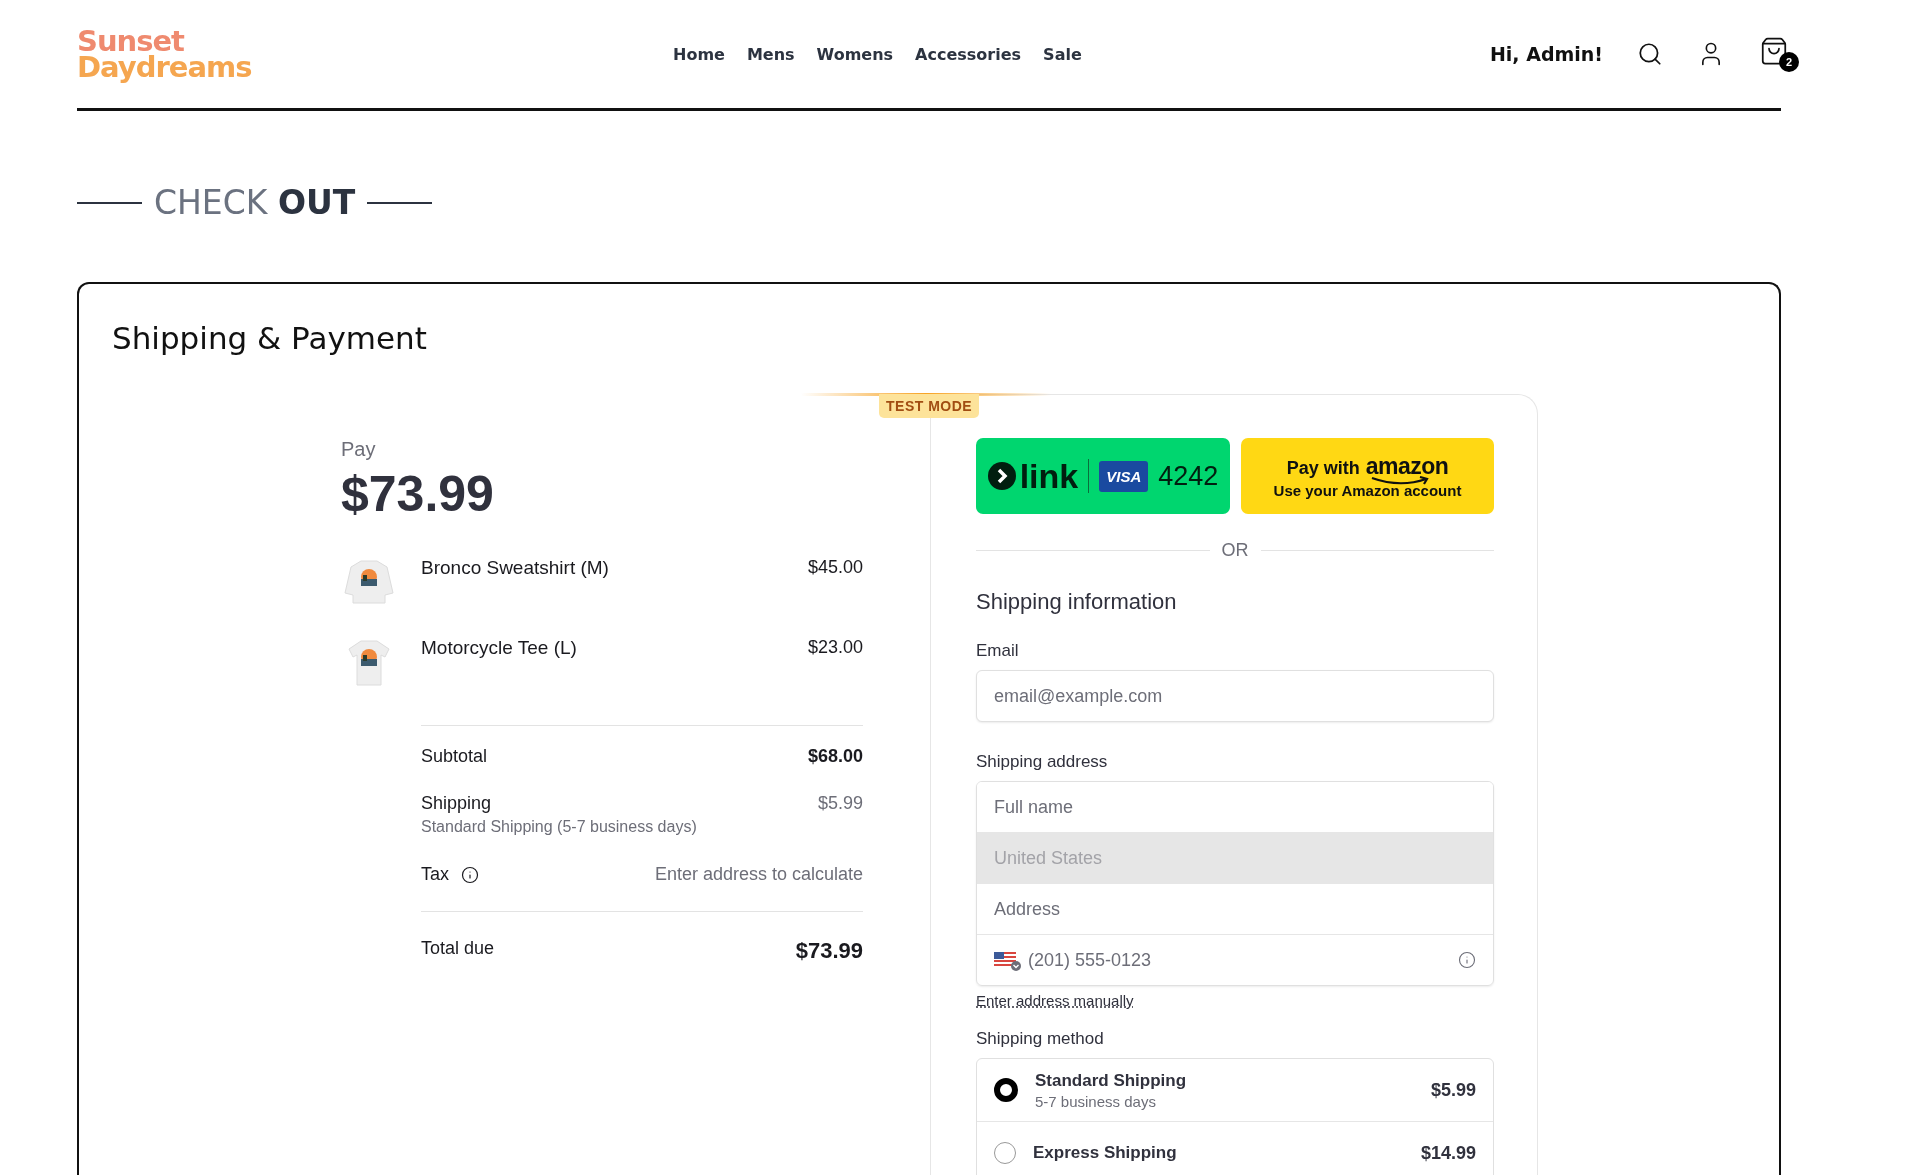 The image size is (1920, 1175). What do you see at coordinates (968, 54) in the screenshot?
I see `nav-link: Accessories` at bounding box center [968, 54].